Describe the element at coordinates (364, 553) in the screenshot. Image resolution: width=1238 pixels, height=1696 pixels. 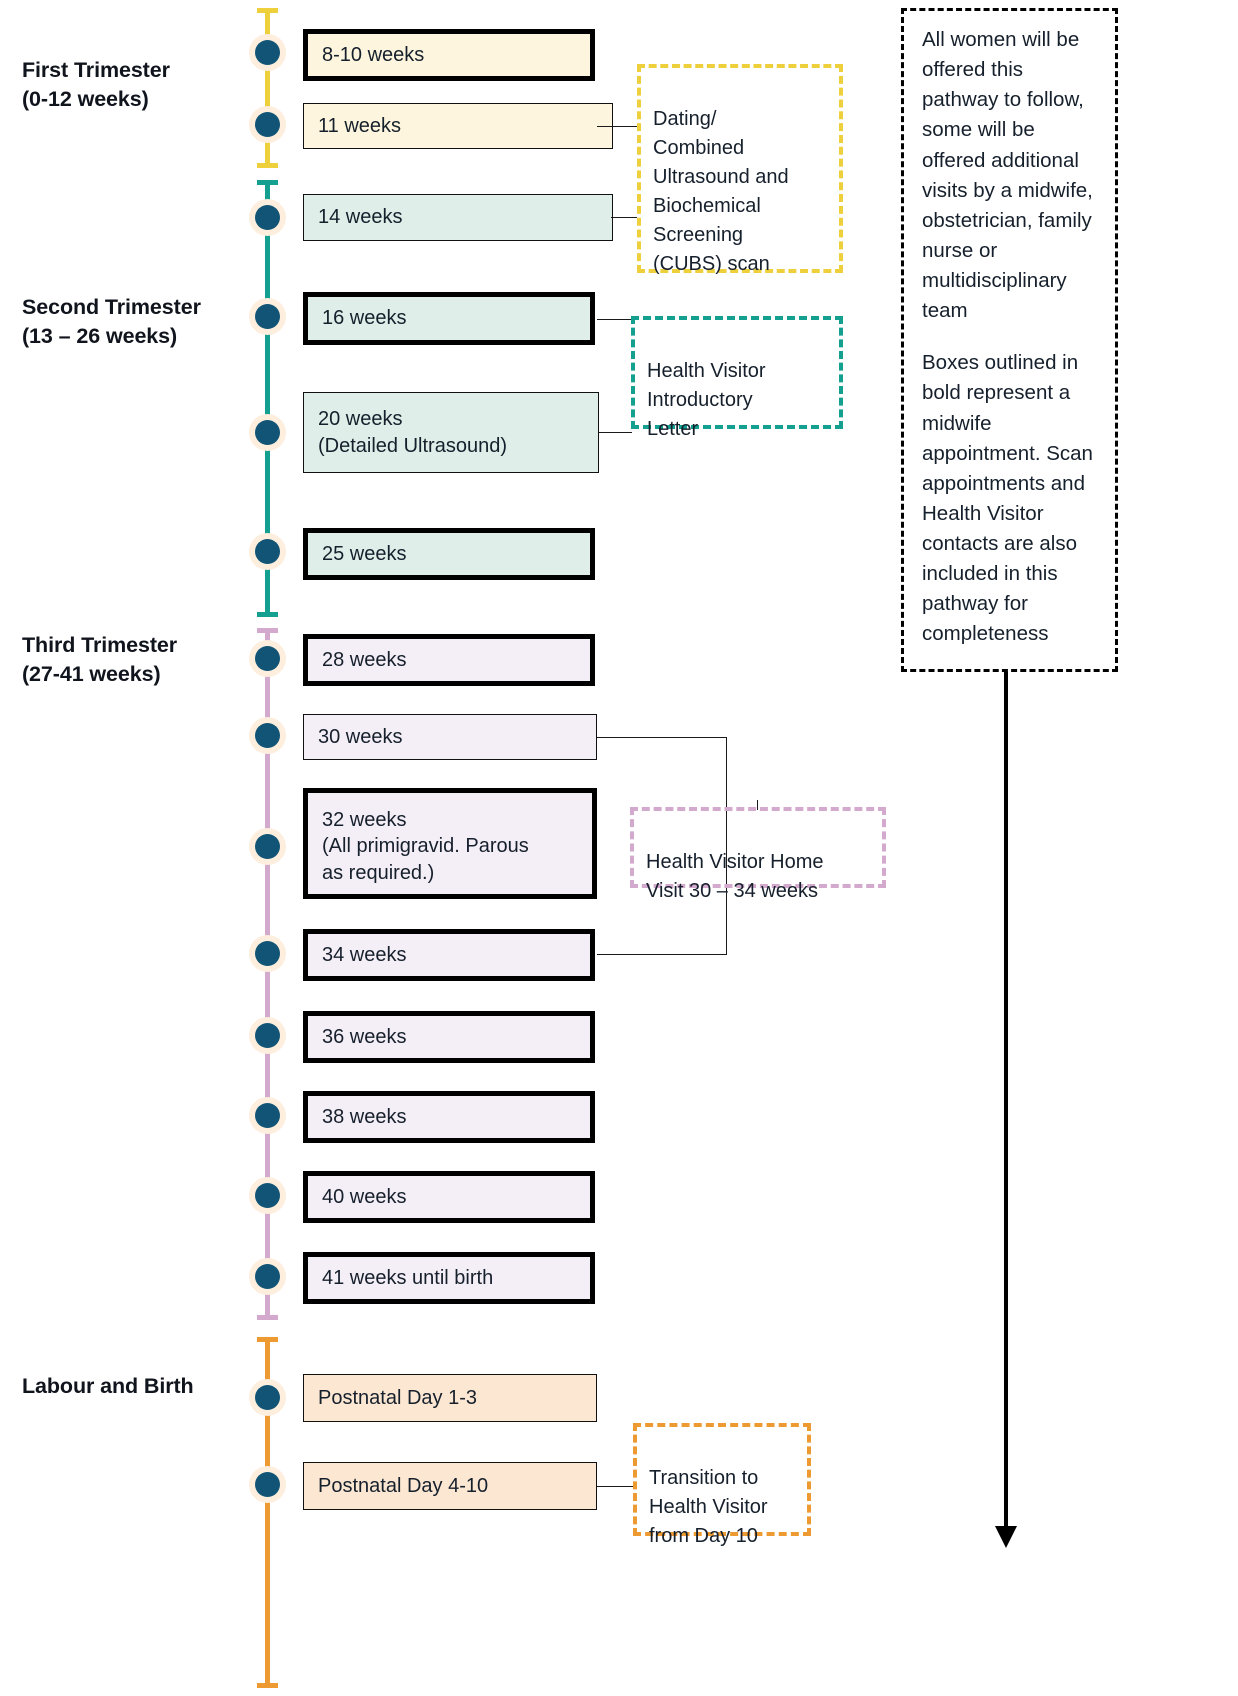
I see `event-label: 25 weeks` at that location.